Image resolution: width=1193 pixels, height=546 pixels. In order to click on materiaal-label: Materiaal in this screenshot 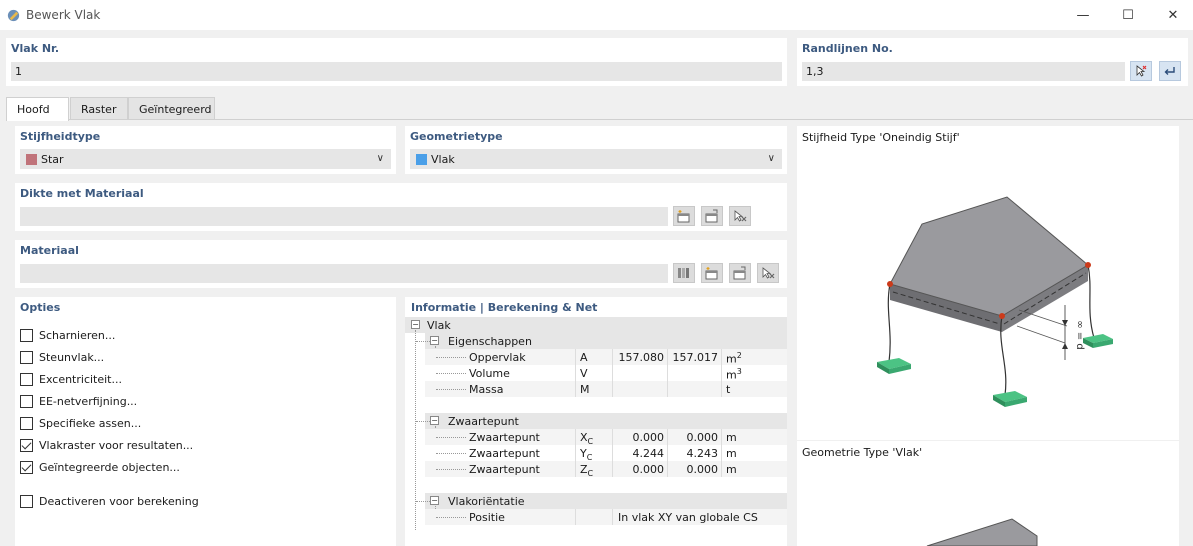, I will do `click(49, 250)`.